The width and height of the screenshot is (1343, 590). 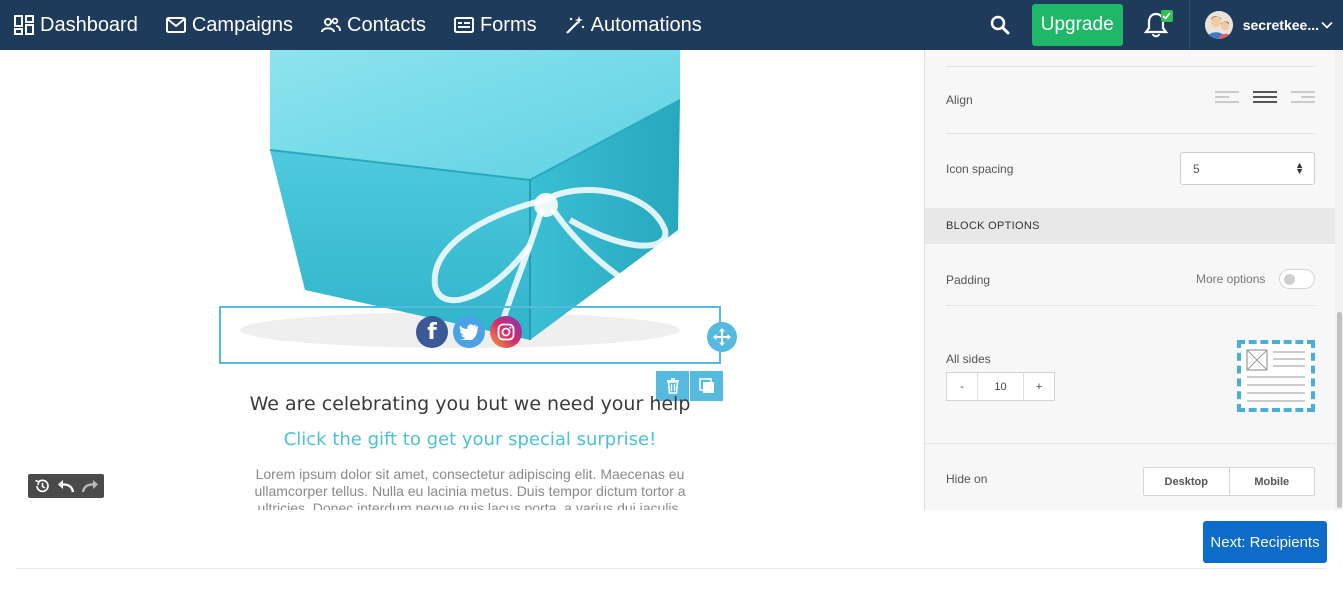 What do you see at coordinates (706, 385) in the screenshot?
I see `duplicate-icon` at bounding box center [706, 385].